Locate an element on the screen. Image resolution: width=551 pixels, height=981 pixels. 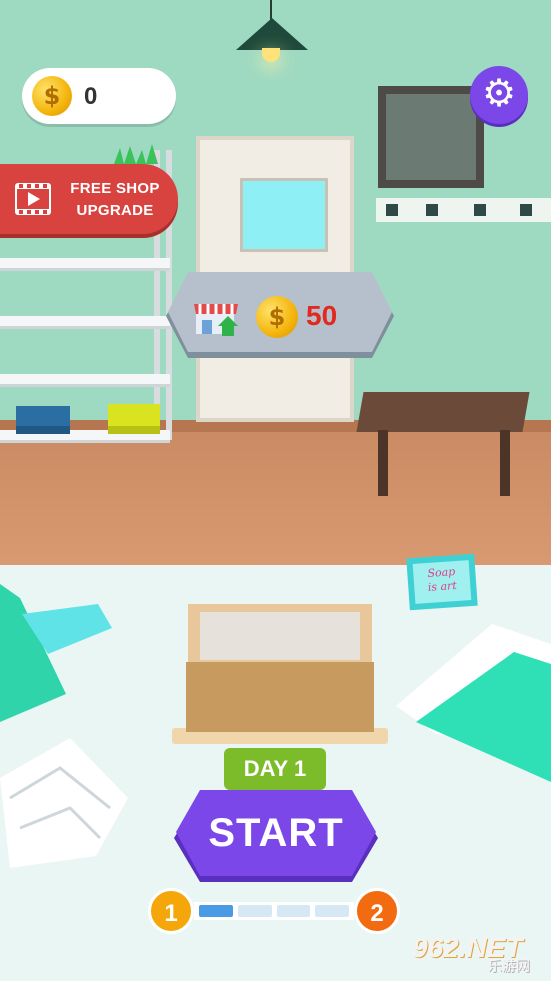
settings-button: ⚙ is located at coordinates (499, 95).